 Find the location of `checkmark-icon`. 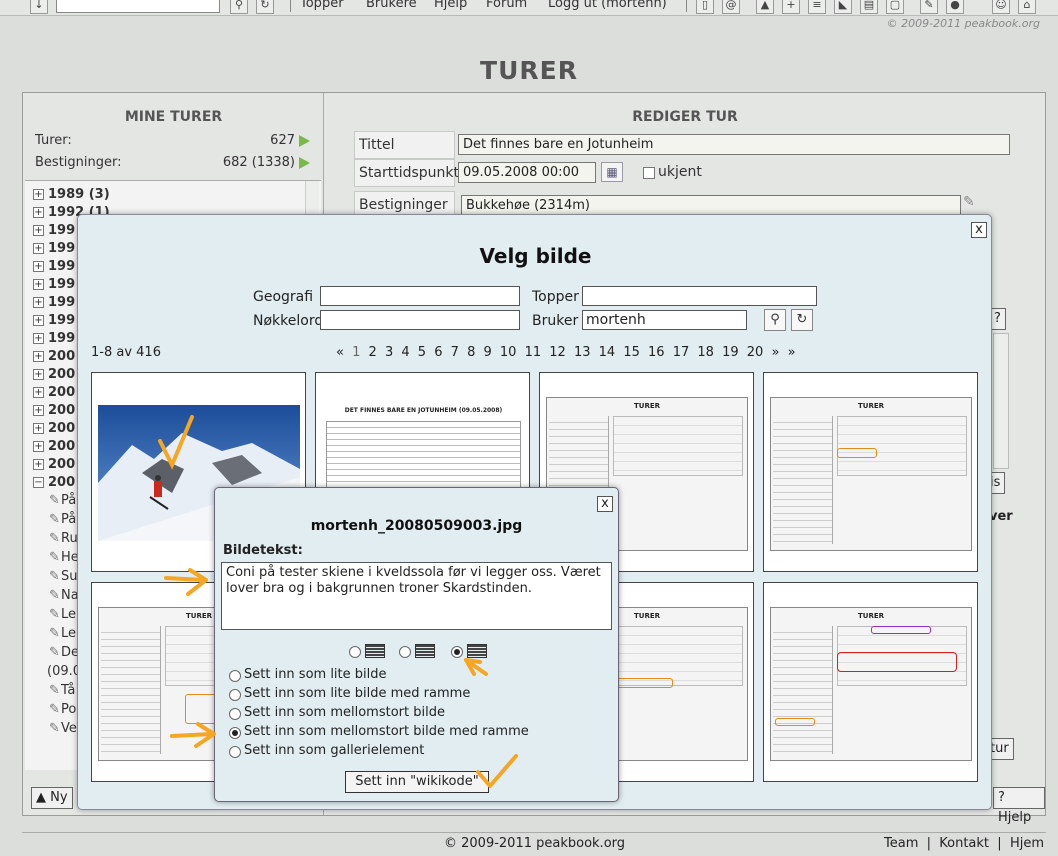

checkmark-icon is located at coordinates (497, 771).